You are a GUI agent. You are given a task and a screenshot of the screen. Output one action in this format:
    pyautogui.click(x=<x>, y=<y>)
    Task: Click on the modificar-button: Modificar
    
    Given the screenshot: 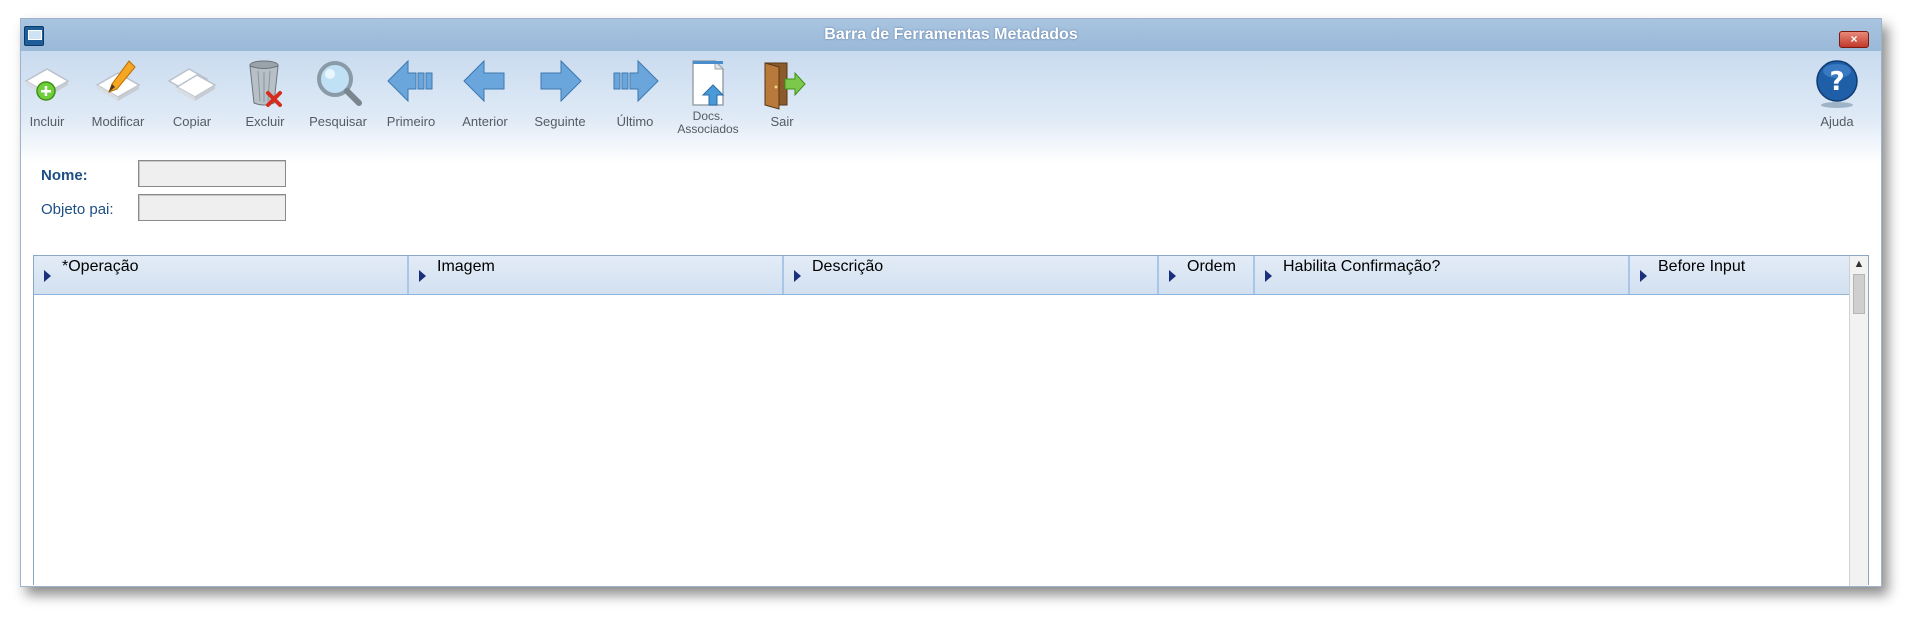 What is the action you would take?
    pyautogui.click(x=118, y=105)
    